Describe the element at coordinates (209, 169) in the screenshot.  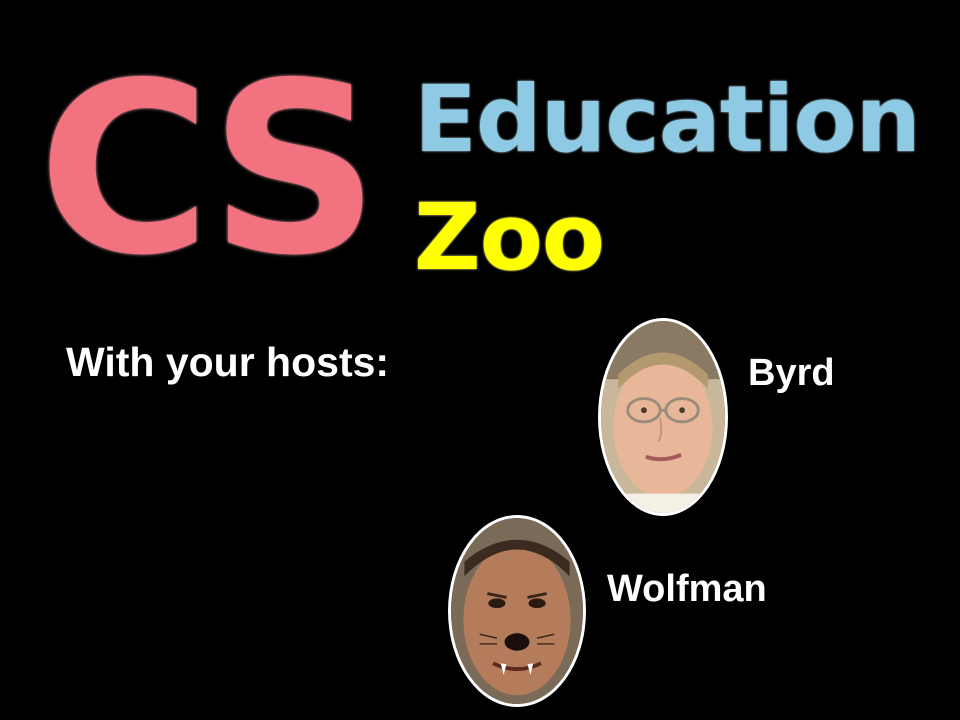
I see `logo-cs-text: CS` at that location.